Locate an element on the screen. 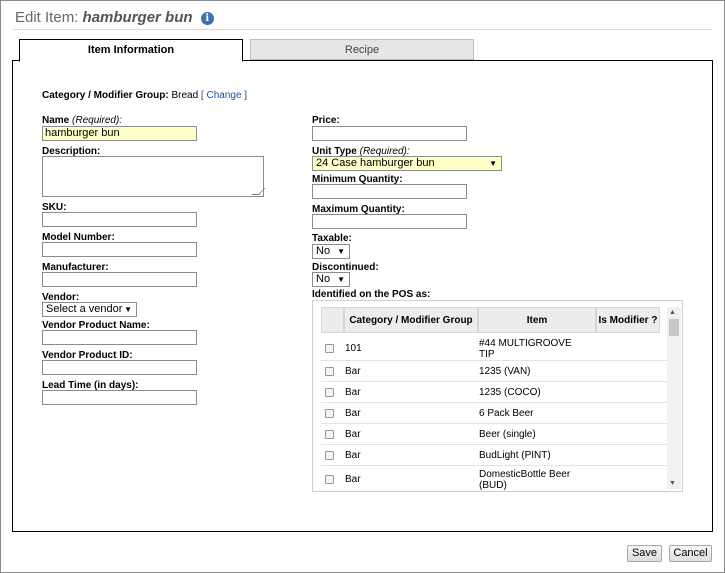 The image size is (725, 573). tab-item-information: Item Information is located at coordinates (131, 50).